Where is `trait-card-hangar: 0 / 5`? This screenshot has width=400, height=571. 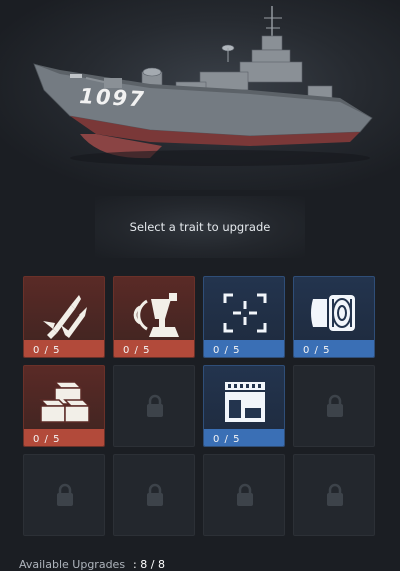
trait-card-hangar: 0 / 5 is located at coordinates (244, 406).